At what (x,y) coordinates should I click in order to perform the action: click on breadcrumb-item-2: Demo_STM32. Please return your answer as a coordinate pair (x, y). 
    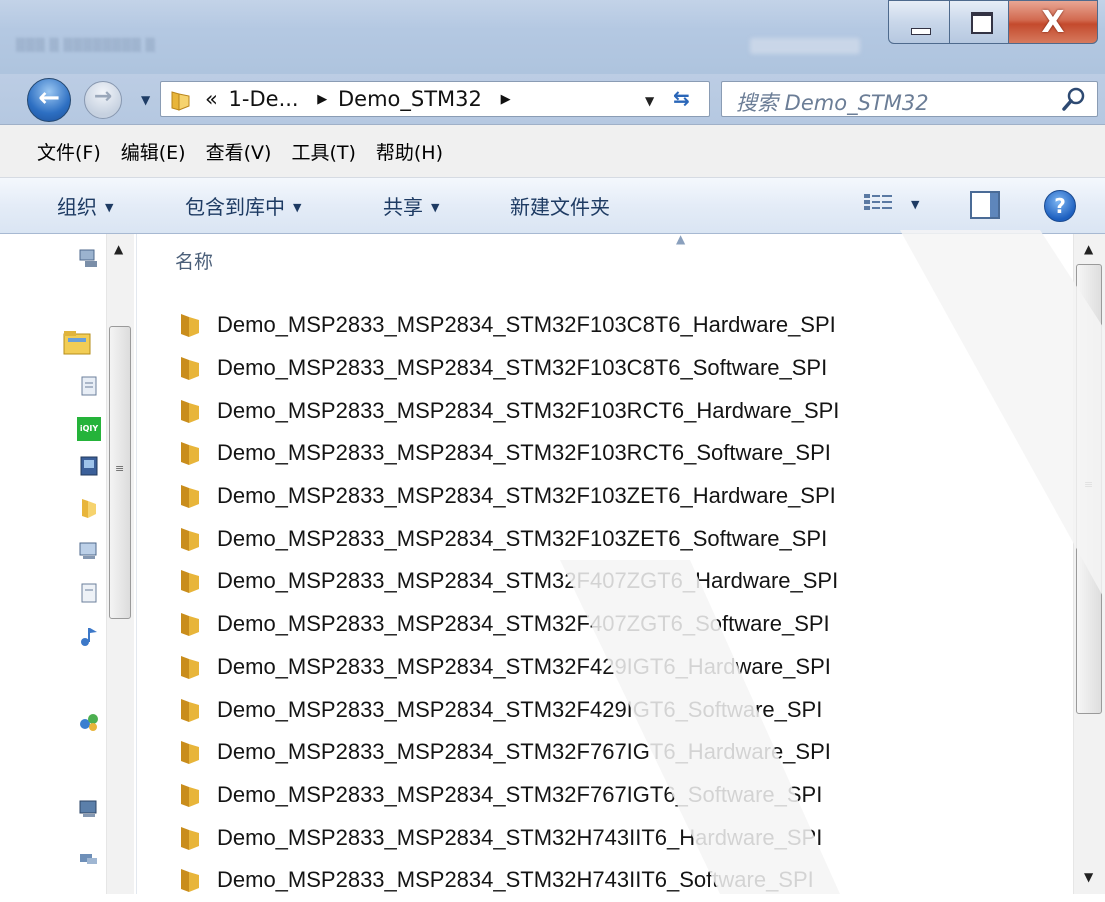
    Looking at the image, I should click on (410, 99).